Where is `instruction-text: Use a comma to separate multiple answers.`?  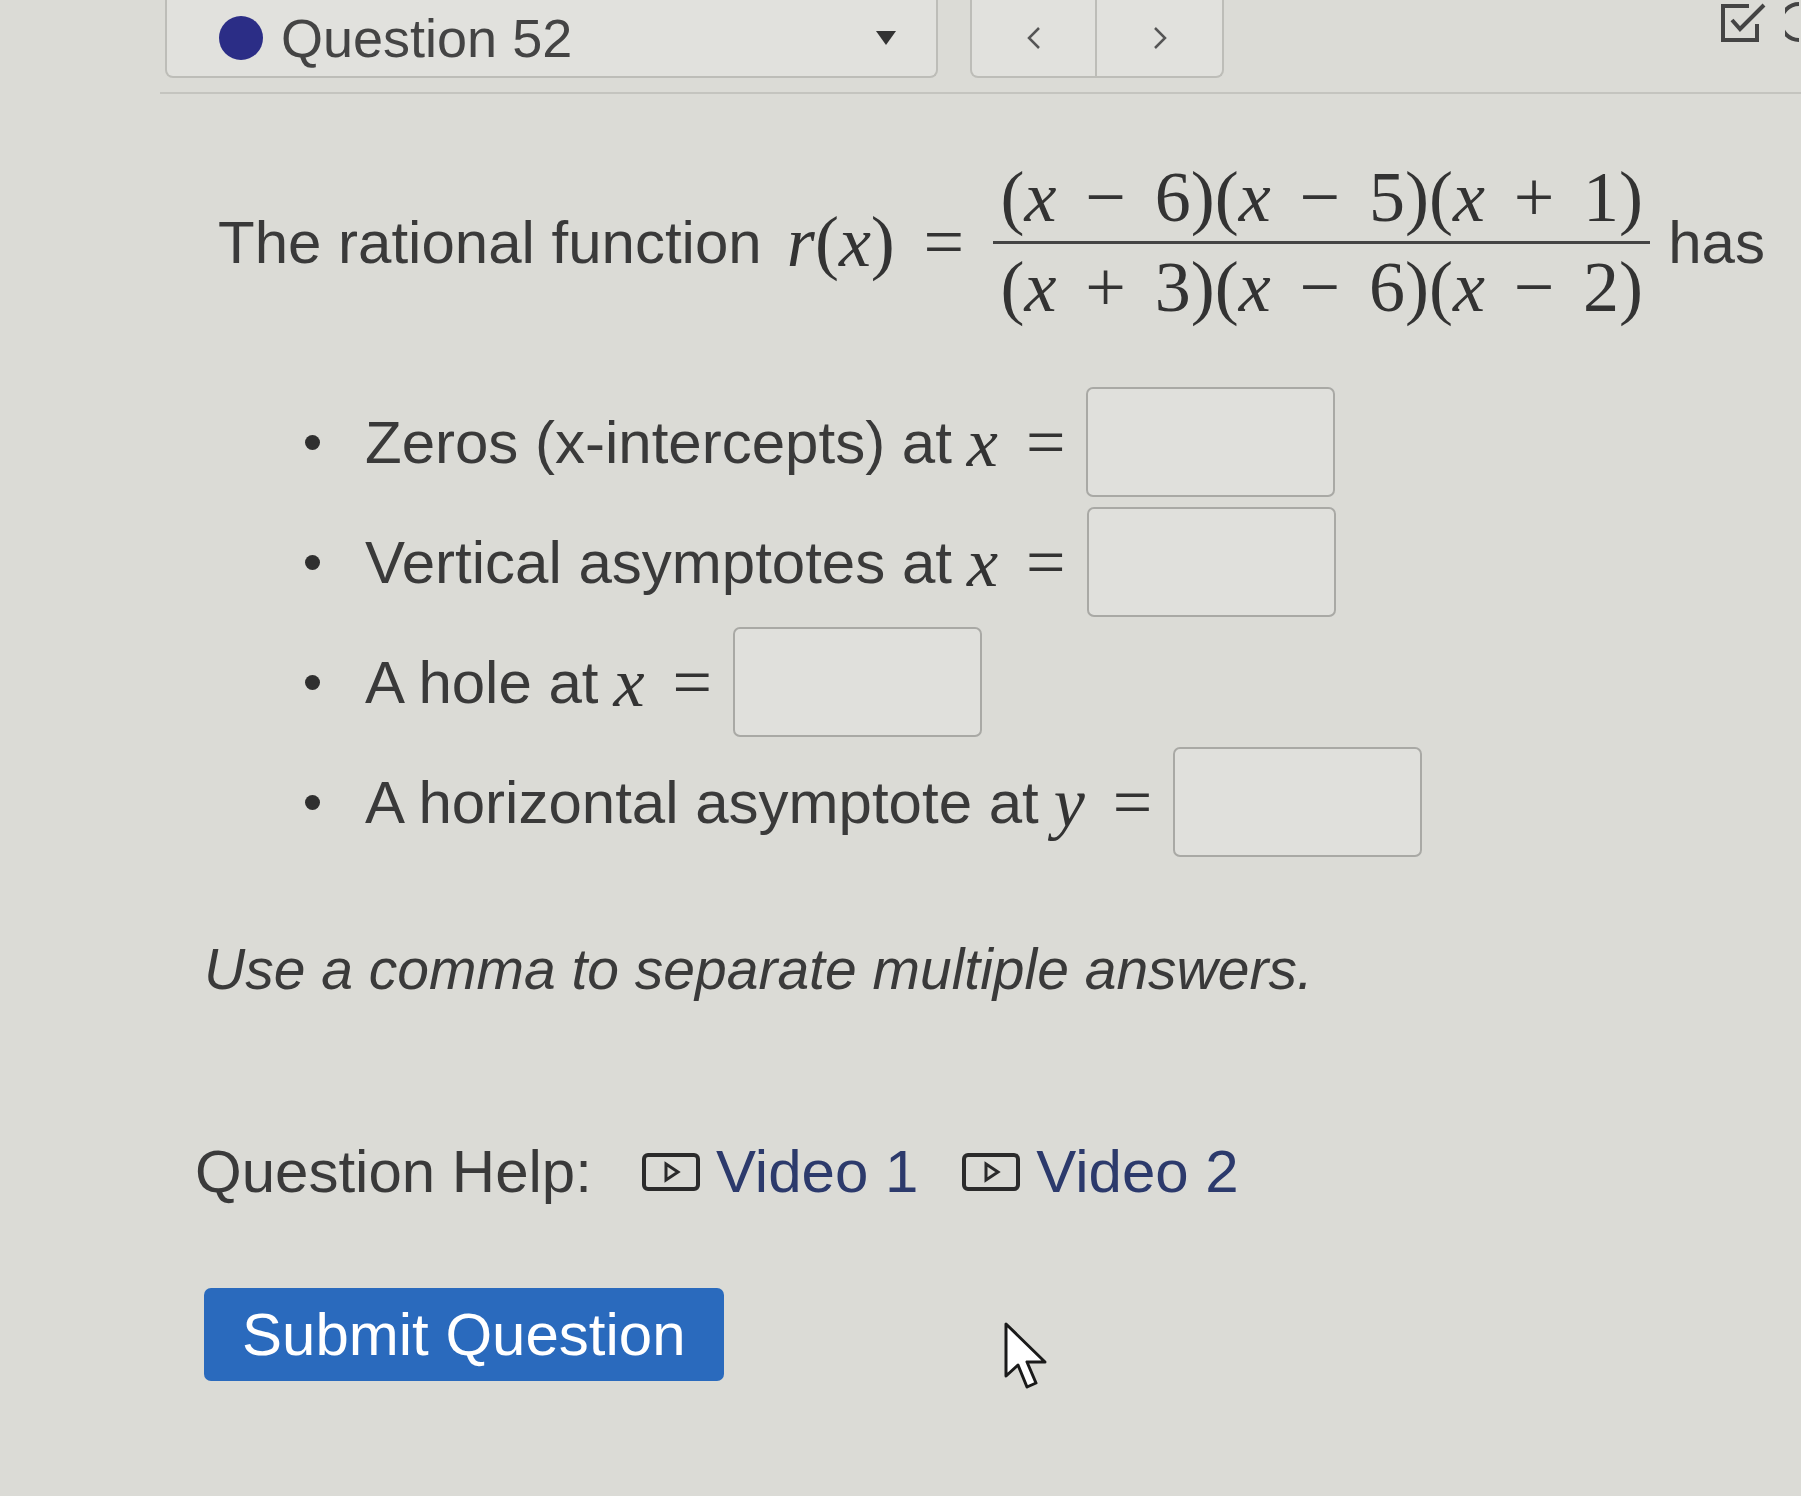 instruction-text: Use a comma to separate multiple answers. is located at coordinates (759, 970).